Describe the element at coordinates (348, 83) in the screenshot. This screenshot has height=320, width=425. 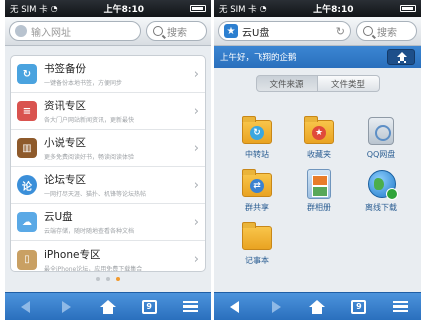
I see `tab-file-type: 文件类型` at that location.